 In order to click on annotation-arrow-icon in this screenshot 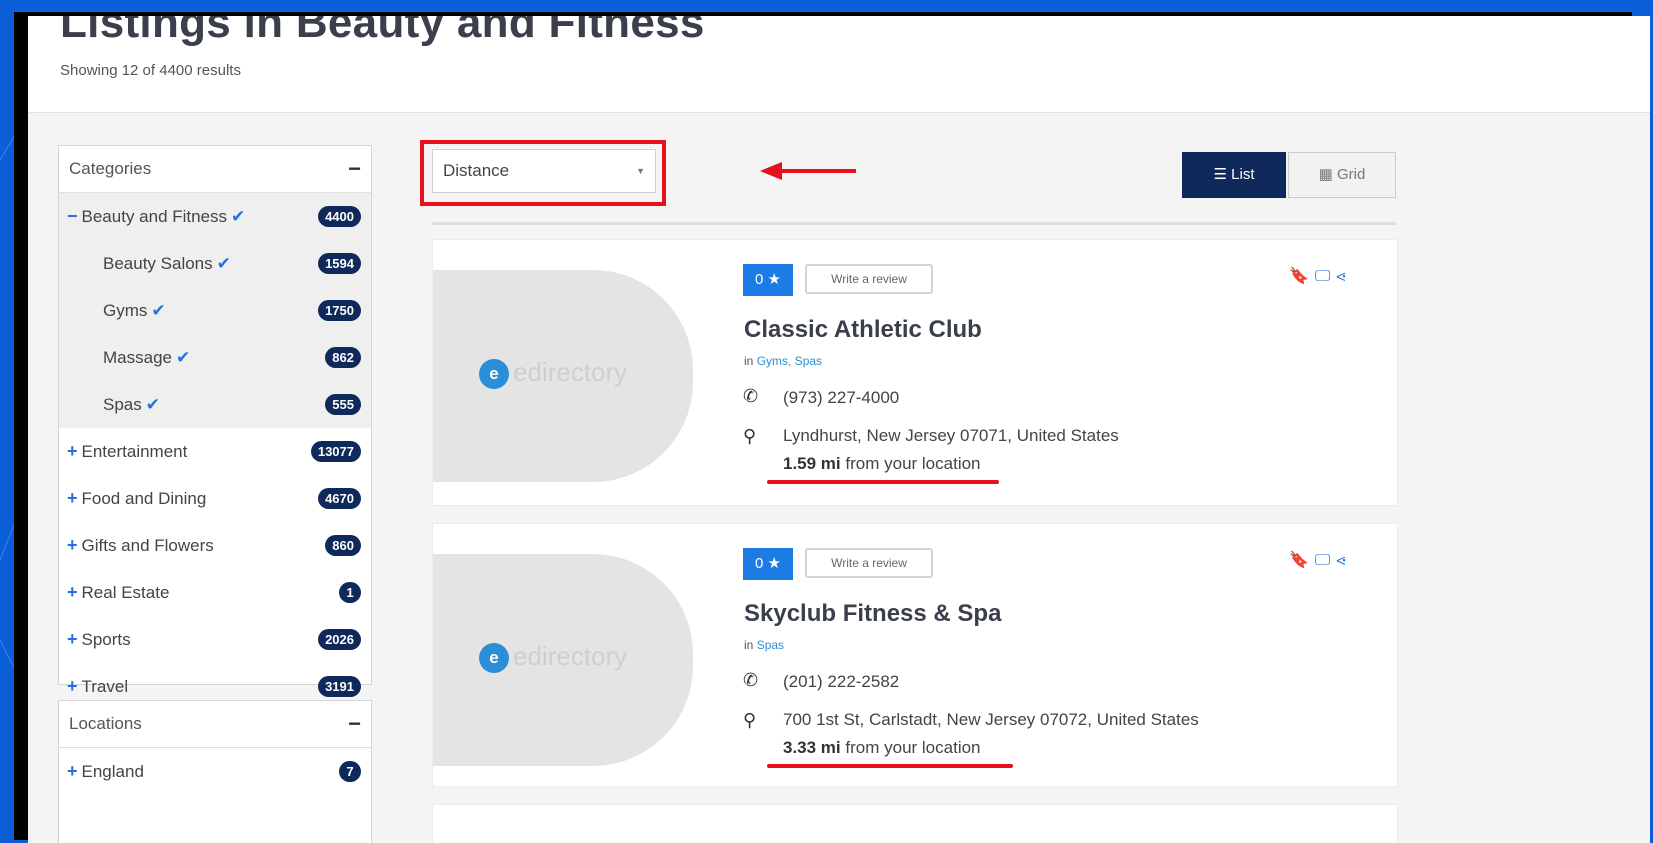, I will do `click(808, 171)`.